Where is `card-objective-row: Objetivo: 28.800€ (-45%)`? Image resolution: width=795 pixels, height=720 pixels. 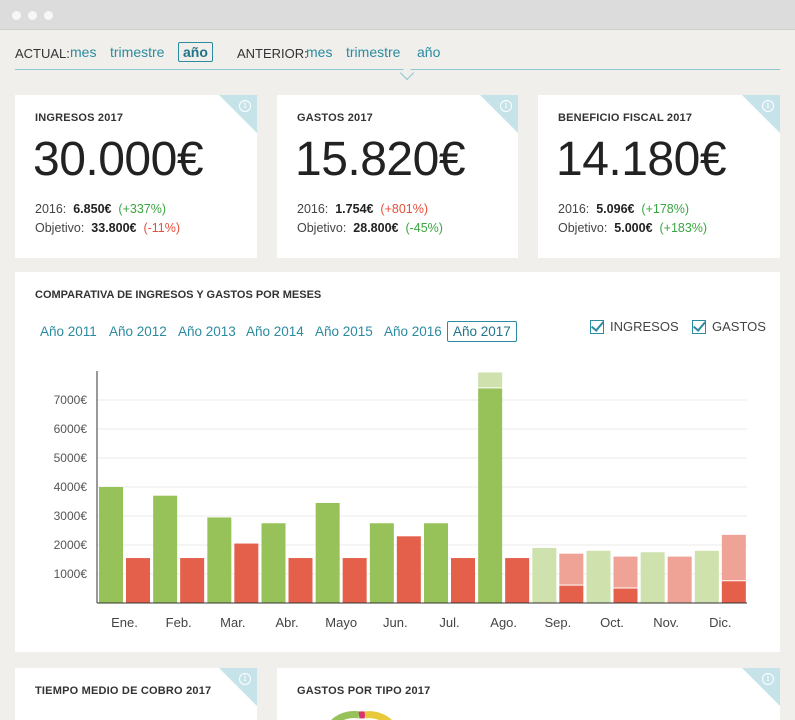 card-objective-row: Objetivo: 28.800€ (-45%) is located at coordinates (370, 228).